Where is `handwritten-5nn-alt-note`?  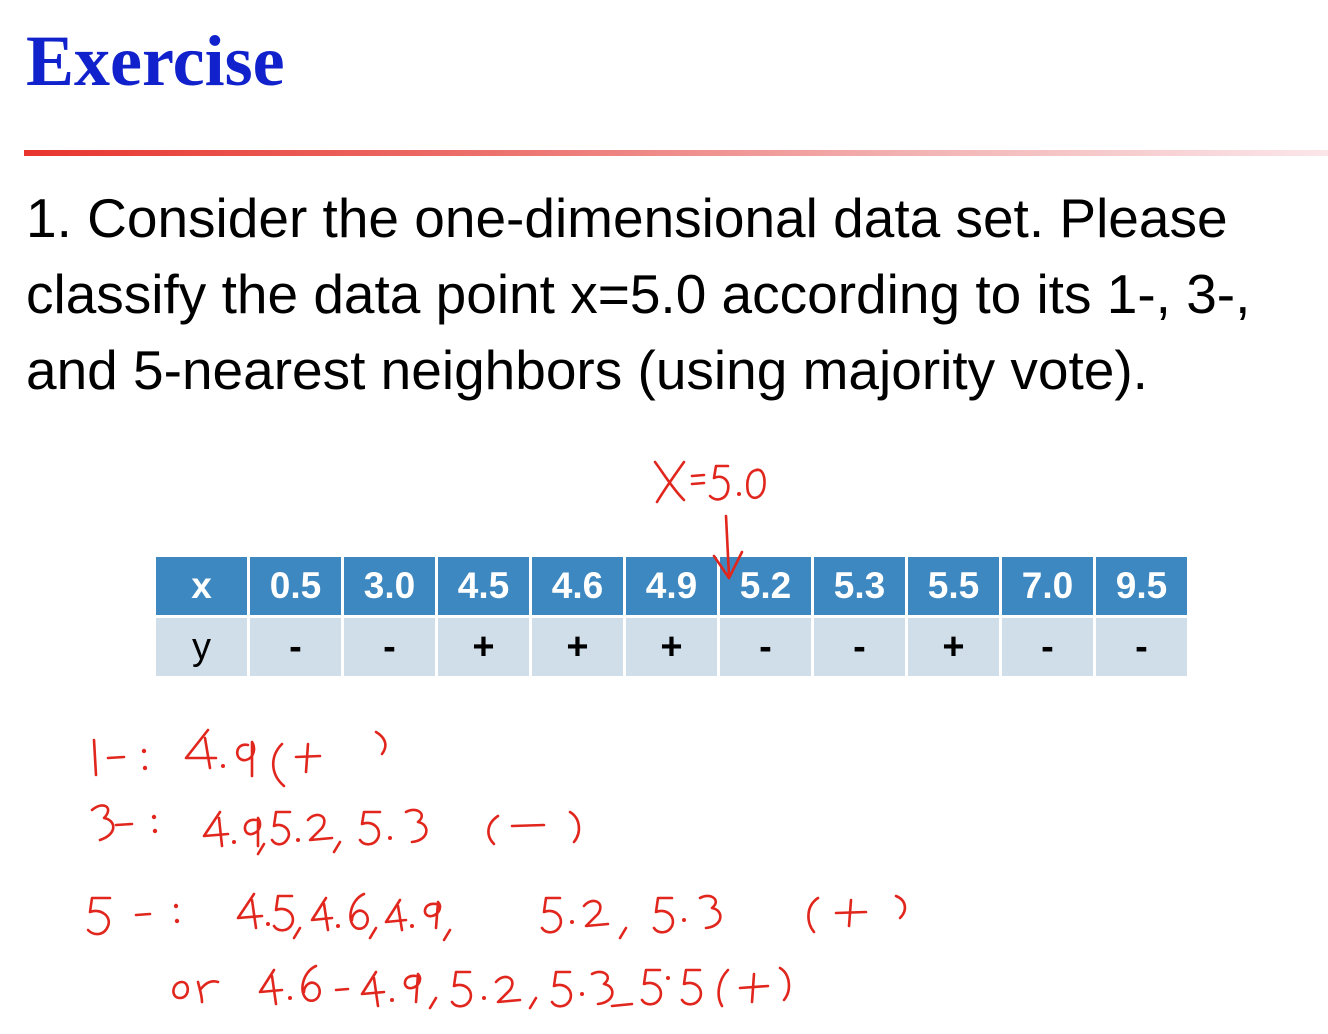 handwritten-5nn-alt-note is located at coordinates (481, 987).